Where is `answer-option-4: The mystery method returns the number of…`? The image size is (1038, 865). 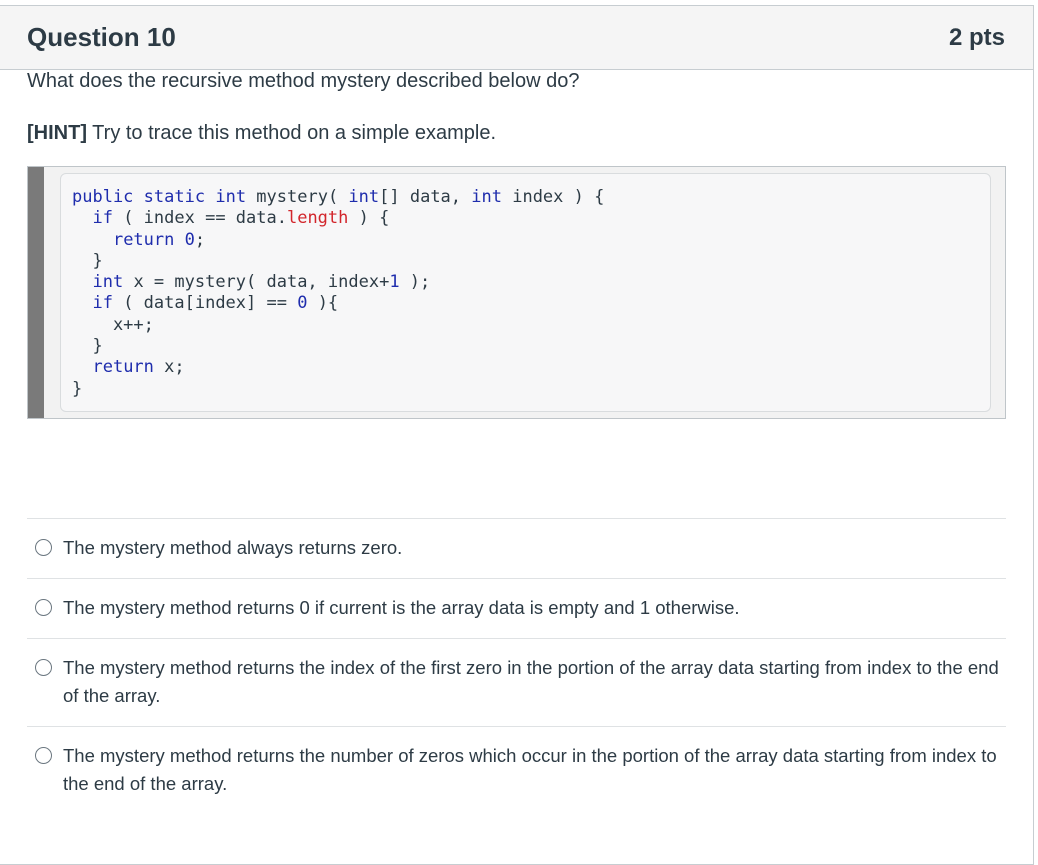
answer-option-4: The mystery method returns the number of… is located at coordinates (516, 770).